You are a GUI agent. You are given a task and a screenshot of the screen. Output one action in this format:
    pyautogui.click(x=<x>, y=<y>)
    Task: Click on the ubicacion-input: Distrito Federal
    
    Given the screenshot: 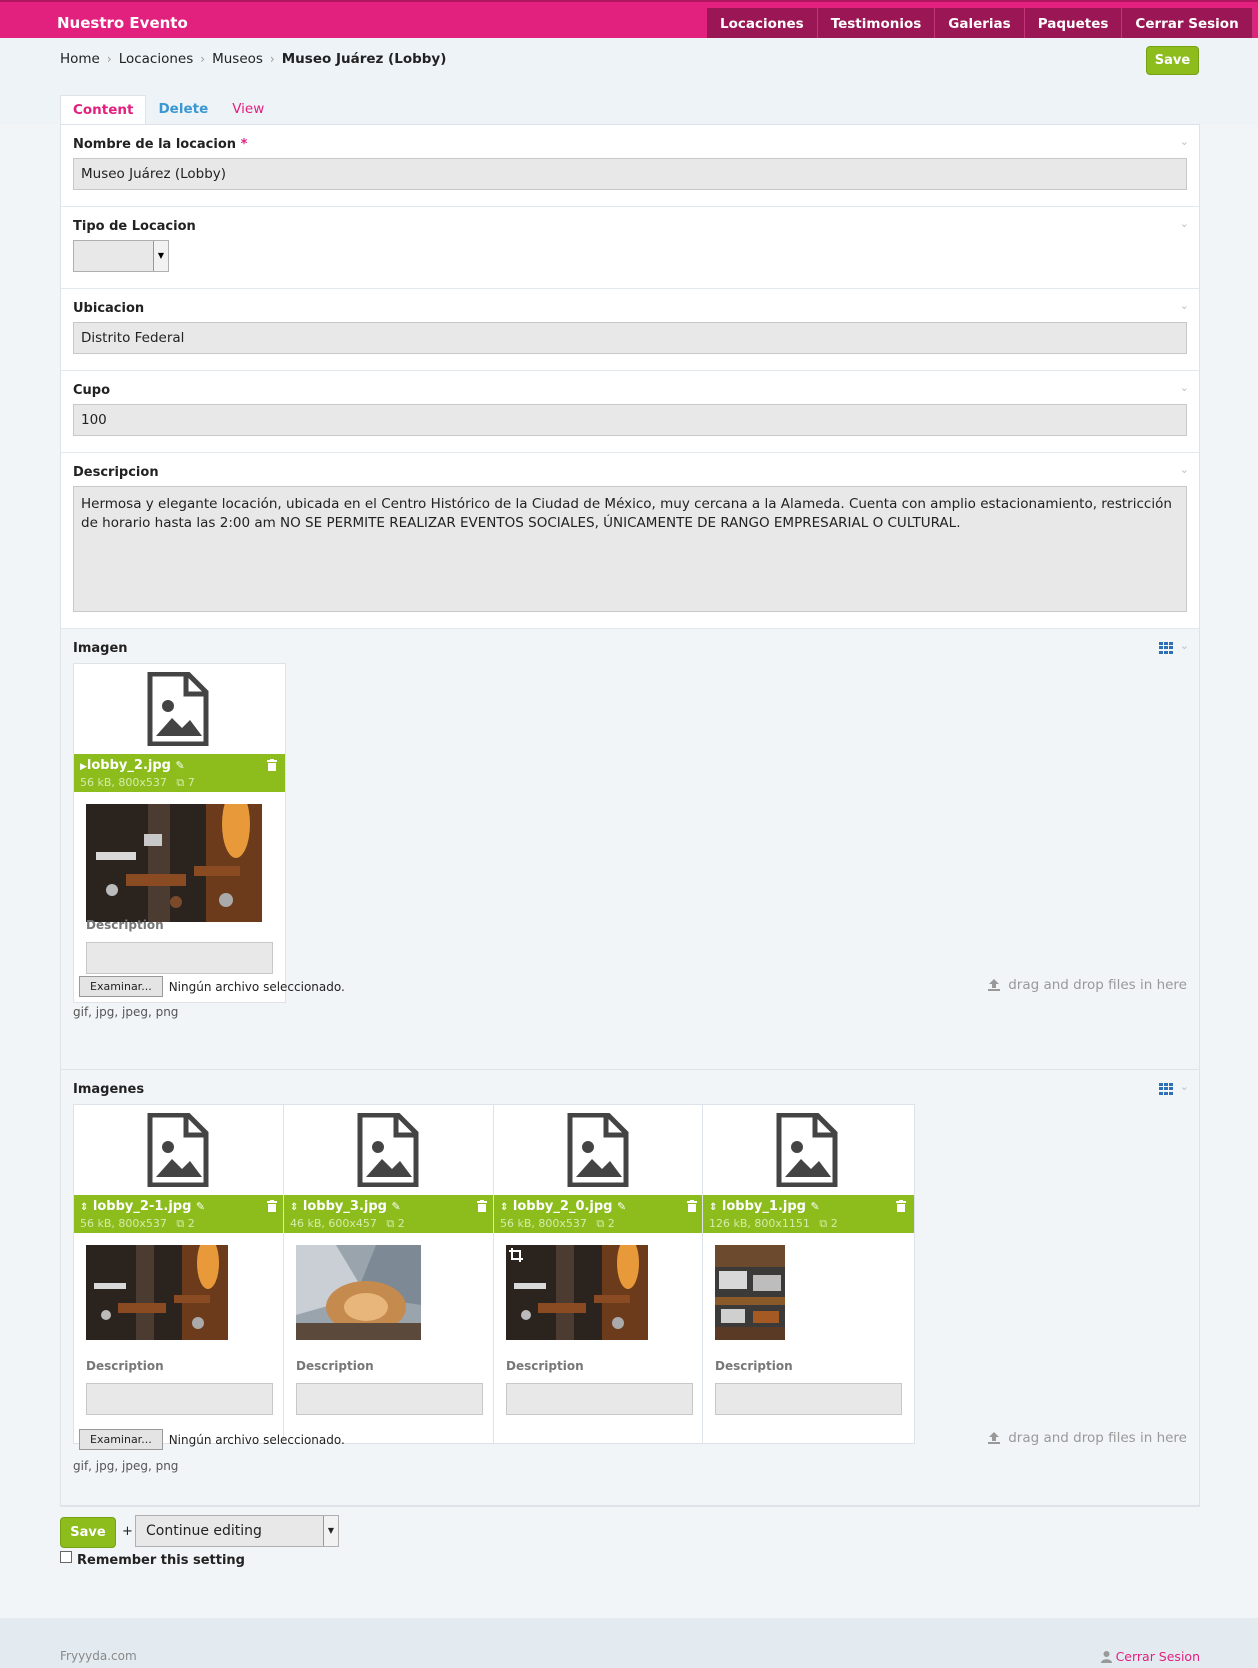 What is the action you would take?
    pyautogui.click(x=630, y=338)
    